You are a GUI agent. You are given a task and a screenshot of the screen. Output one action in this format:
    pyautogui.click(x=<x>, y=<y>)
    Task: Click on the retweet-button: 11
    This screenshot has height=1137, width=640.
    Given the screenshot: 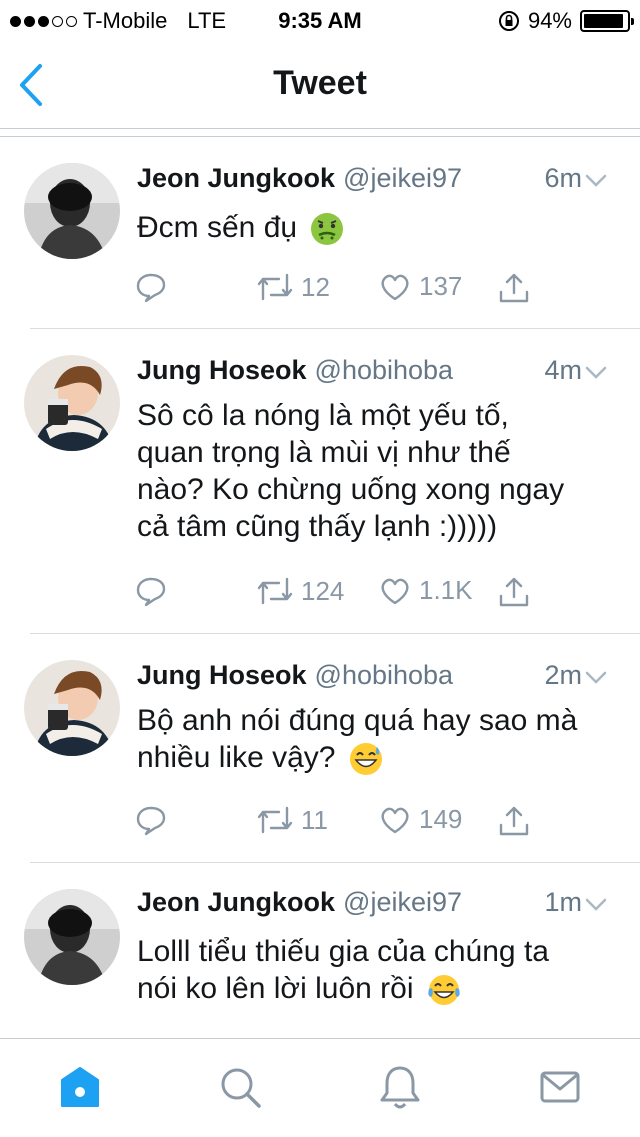 What is the action you would take?
    pyautogui.click(x=292, y=820)
    